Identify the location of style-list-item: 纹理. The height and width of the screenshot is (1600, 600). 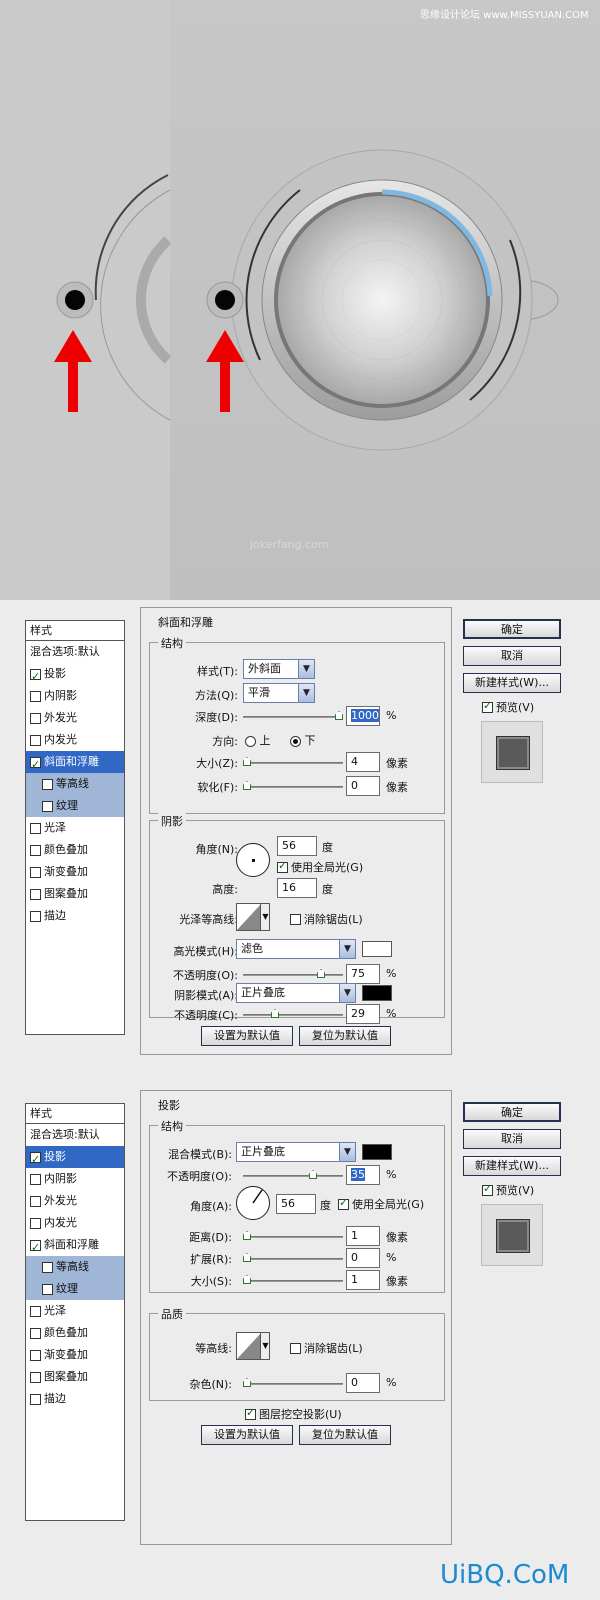
(75, 1289).